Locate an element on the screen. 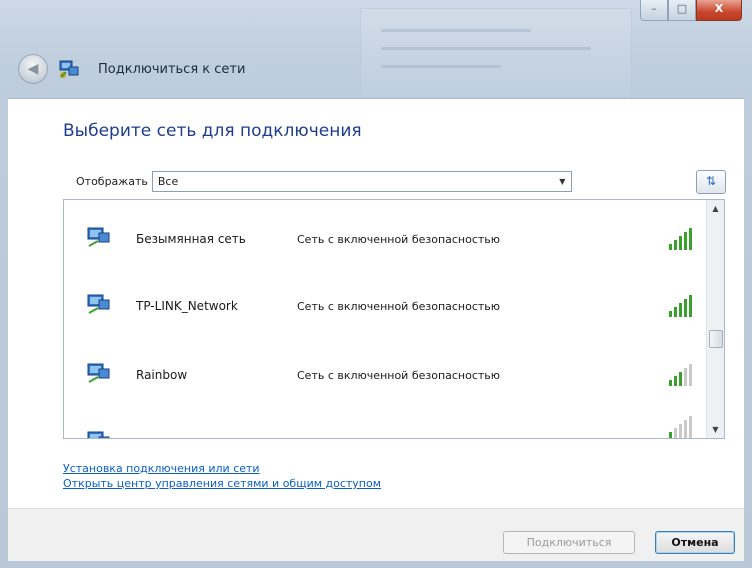 The image size is (752, 568). close-button: X is located at coordinates (719, 10).